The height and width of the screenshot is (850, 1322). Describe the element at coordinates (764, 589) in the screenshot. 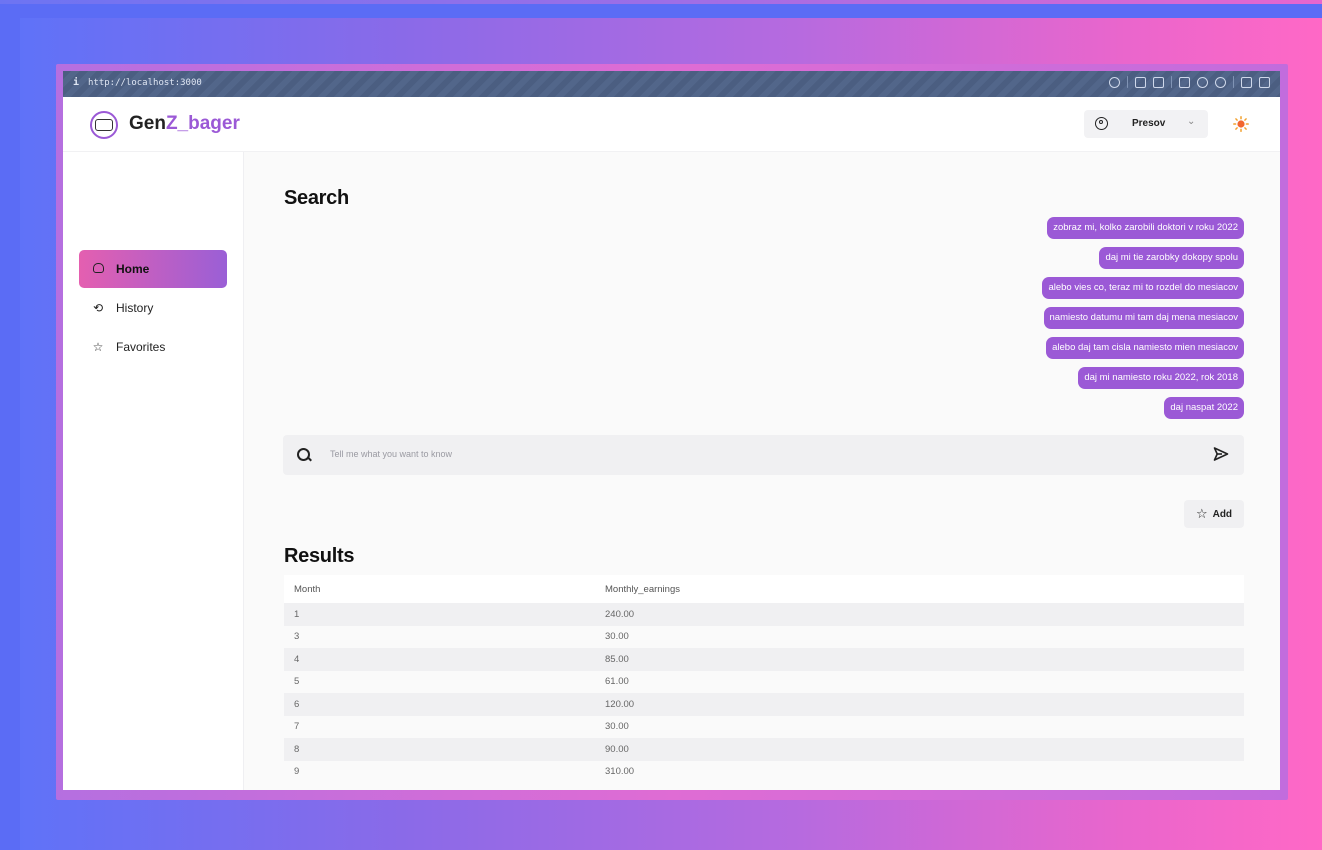

I see `table-header: Month Monthly_earnings` at that location.